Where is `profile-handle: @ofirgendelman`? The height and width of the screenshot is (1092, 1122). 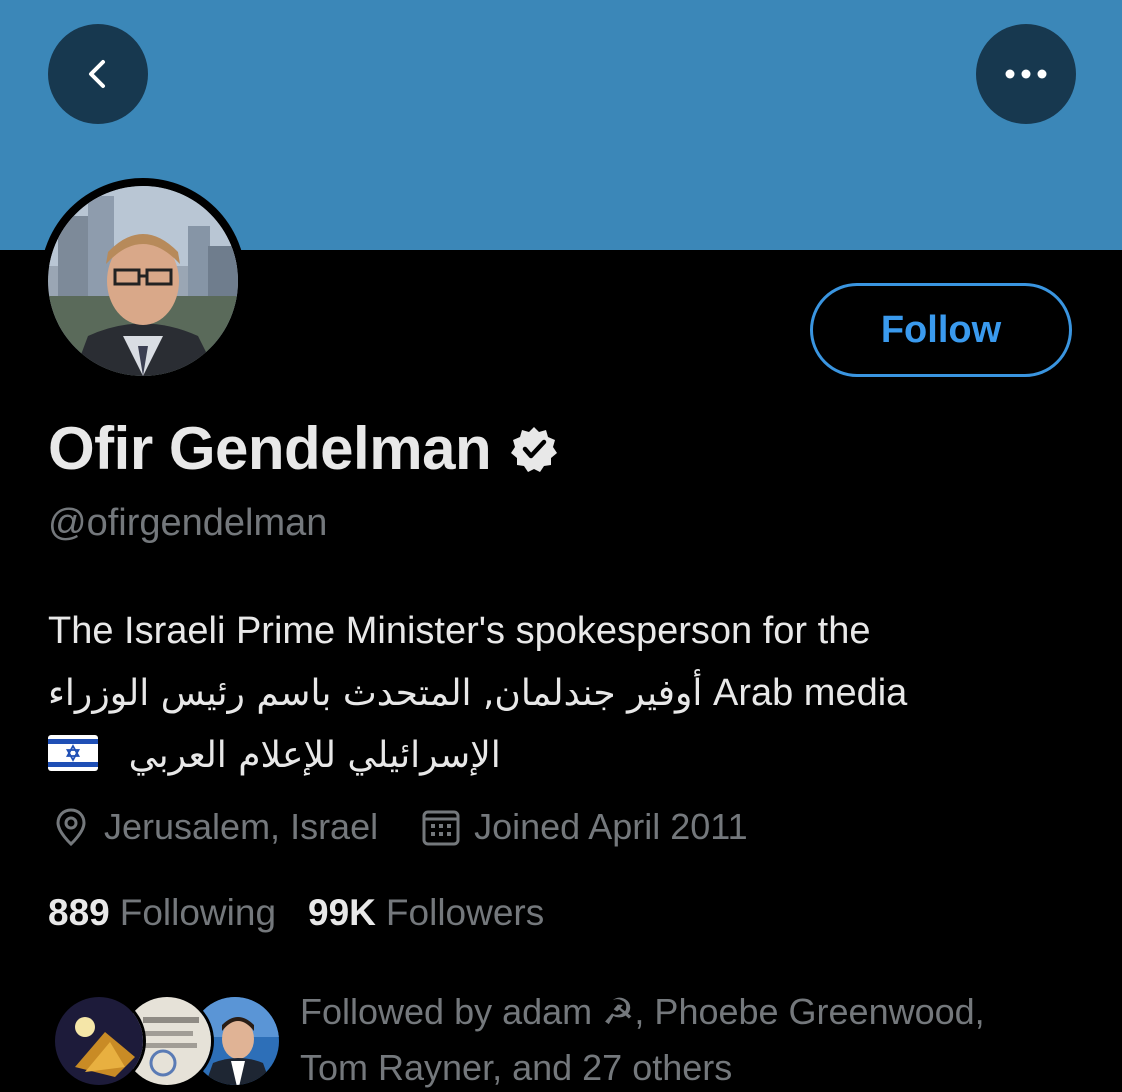
profile-handle: @ofirgendelman is located at coordinates (188, 523).